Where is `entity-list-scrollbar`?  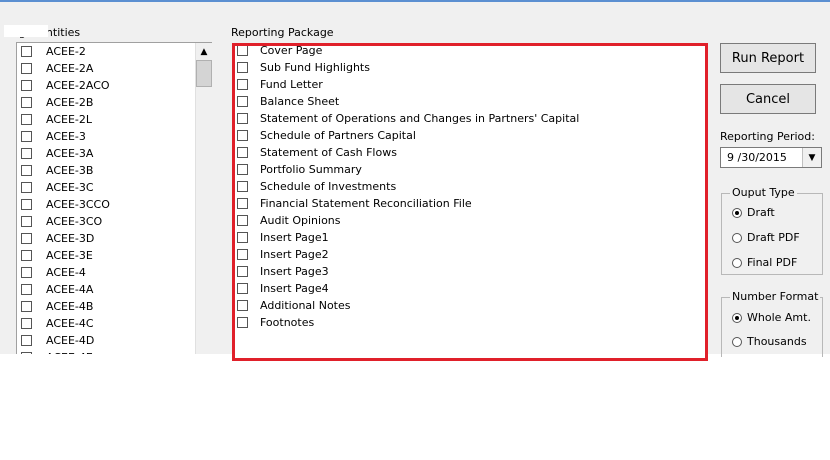
entity-list-scrollbar is located at coordinates (203, 198).